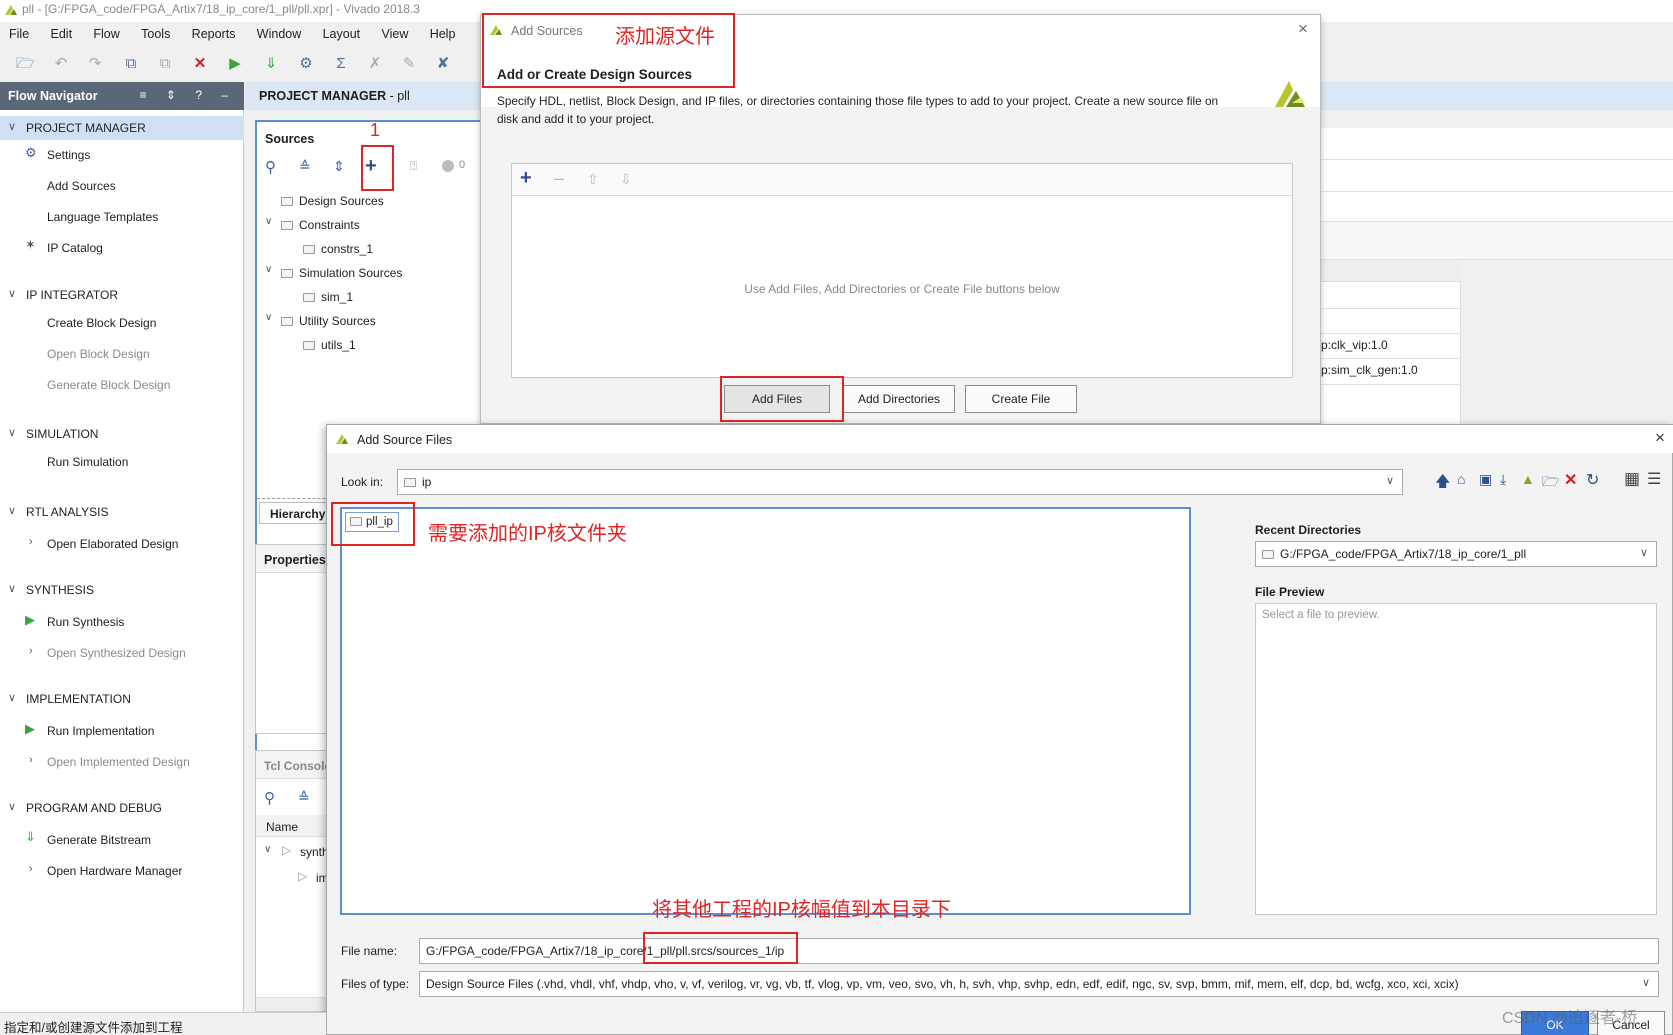 The height and width of the screenshot is (1035, 1673). I want to click on create-file-button: Create File, so click(1021, 399).